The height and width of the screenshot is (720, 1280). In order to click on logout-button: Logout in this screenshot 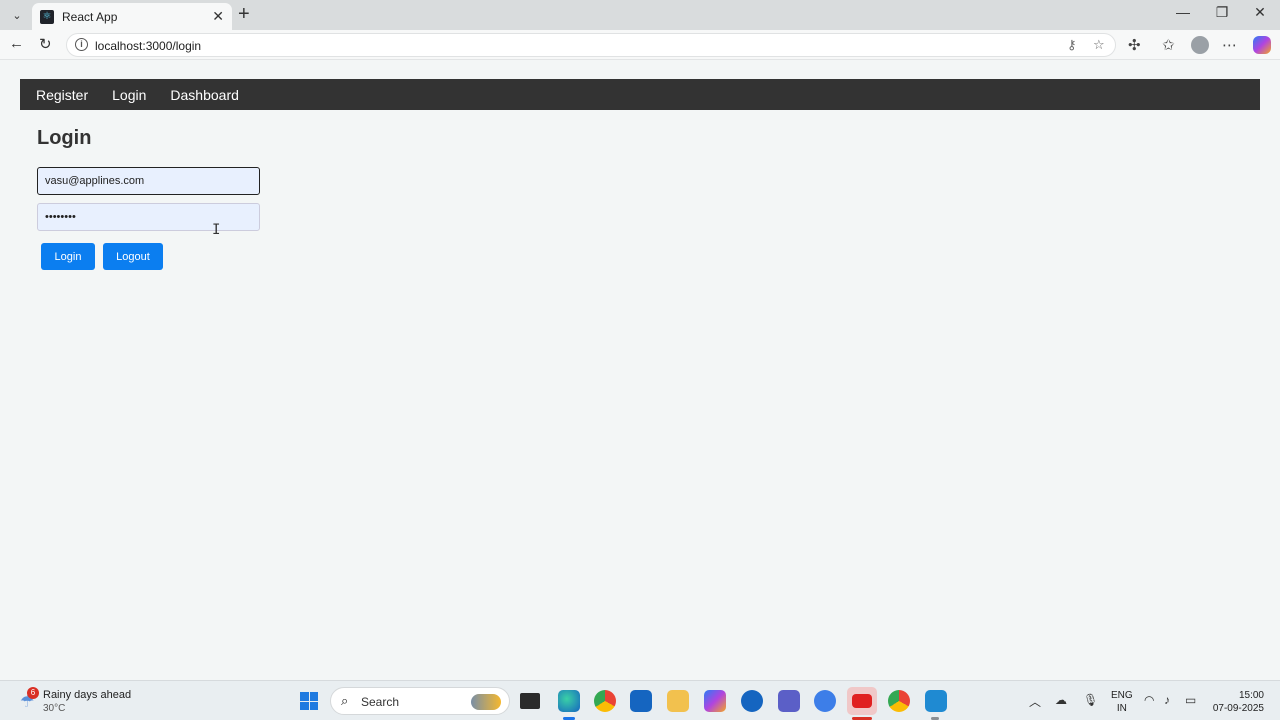, I will do `click(133, 256)`.